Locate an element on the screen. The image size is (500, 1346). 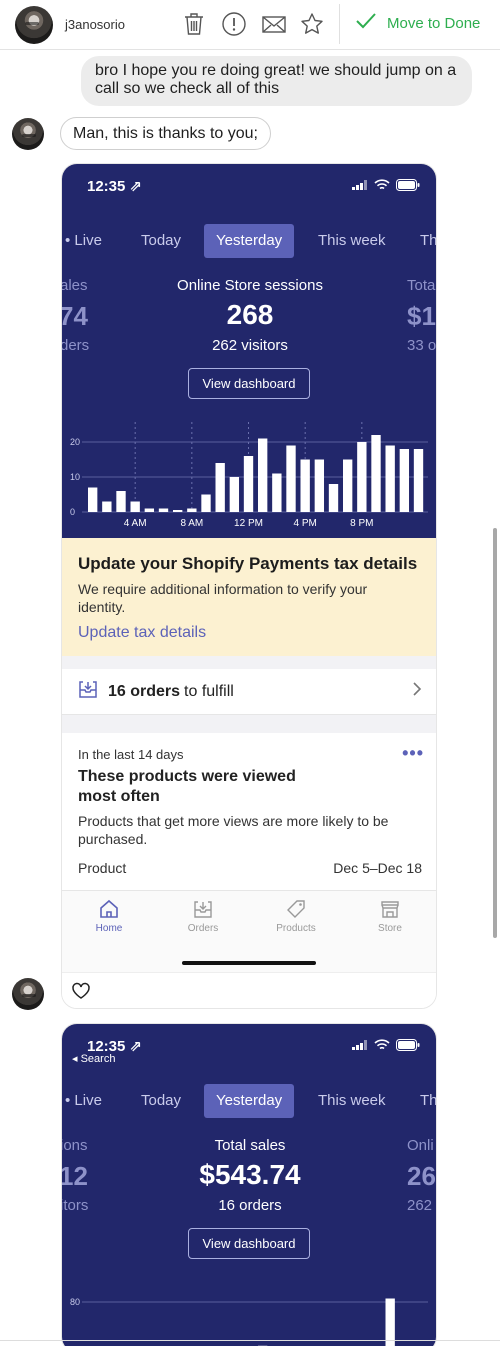
x-tick-label: 12 PM is located at coordinates (248, 523).